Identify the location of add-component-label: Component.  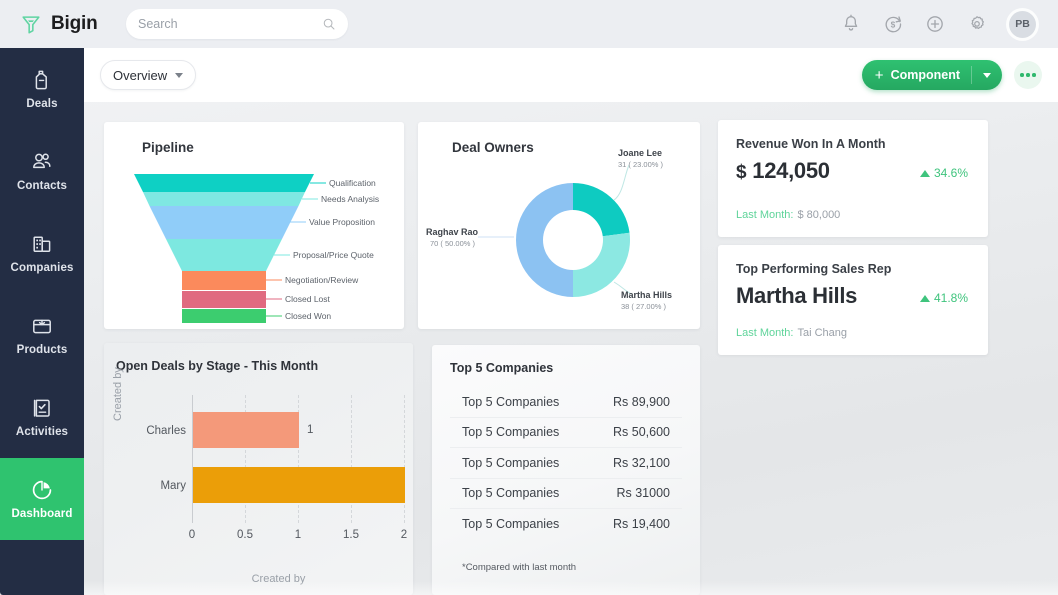
(925, 75).